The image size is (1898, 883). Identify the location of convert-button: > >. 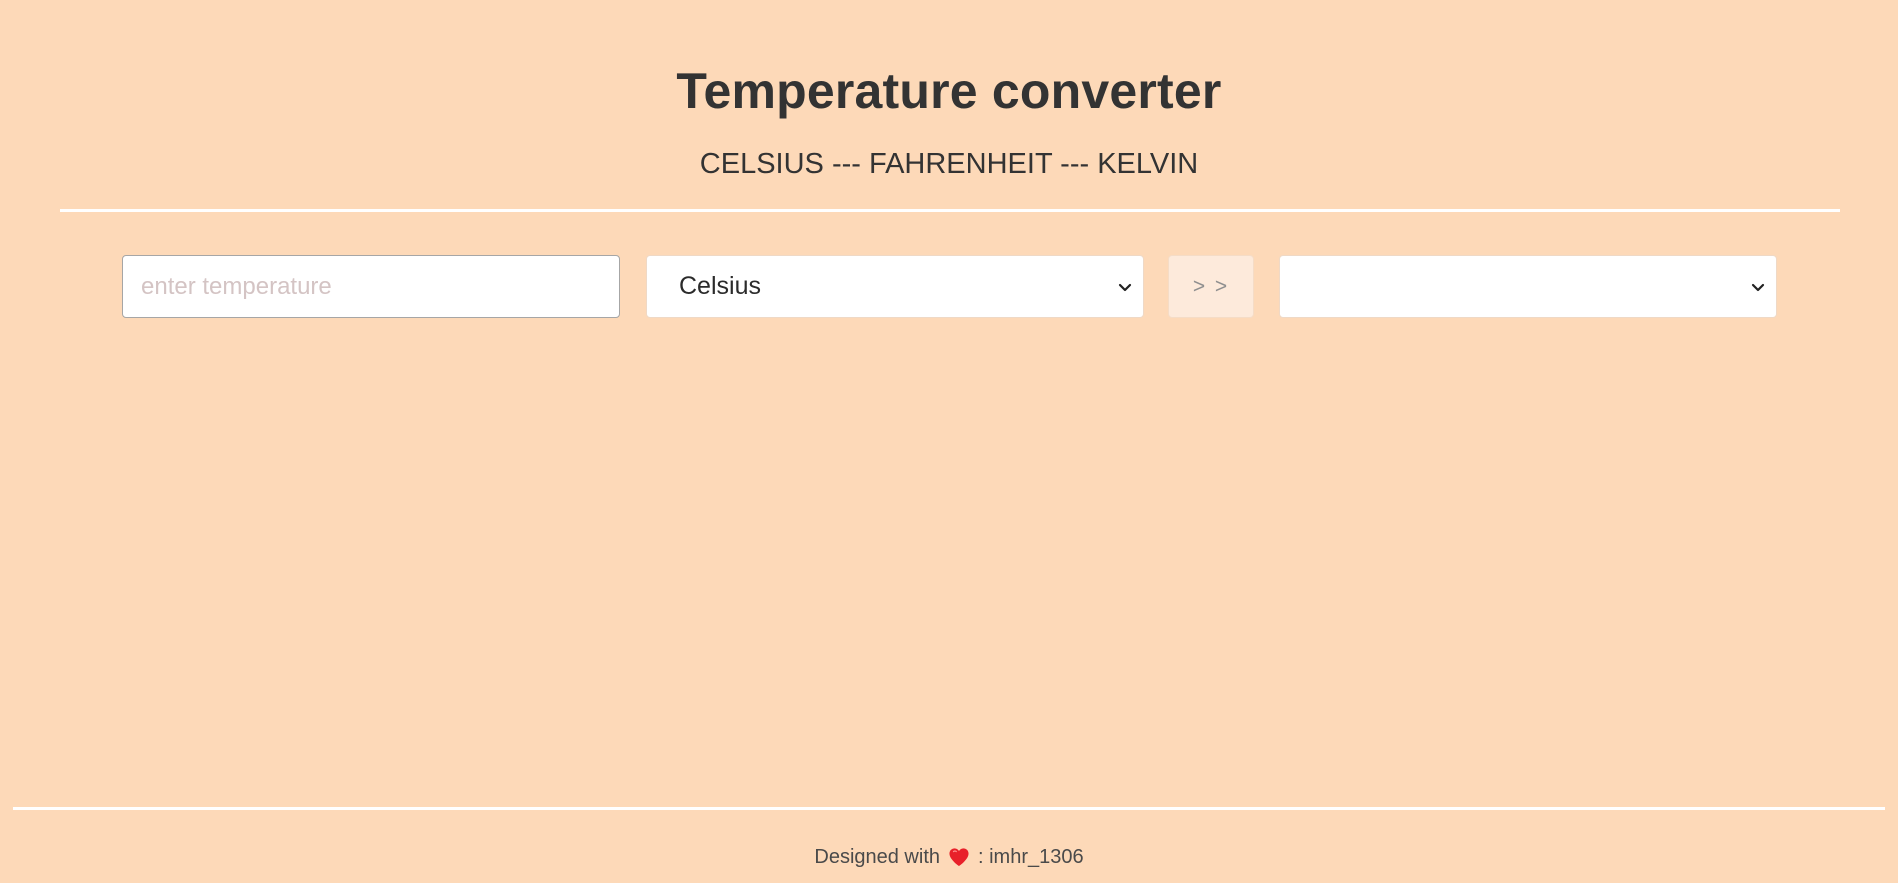
(1211, 286).